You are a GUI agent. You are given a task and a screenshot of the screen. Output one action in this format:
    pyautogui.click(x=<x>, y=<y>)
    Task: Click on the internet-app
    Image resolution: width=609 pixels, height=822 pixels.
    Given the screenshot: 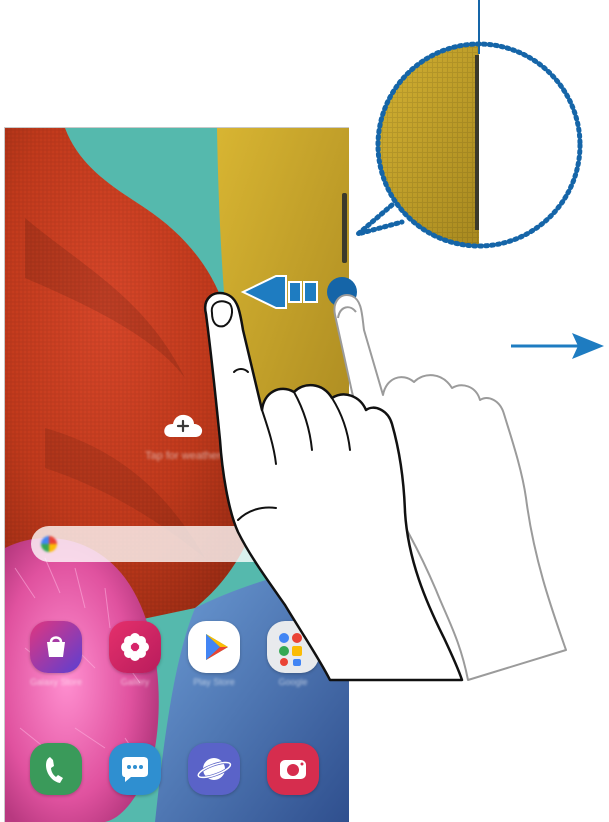 What is the action you would take?
    pyautogui.click(x=214, y=769)
    